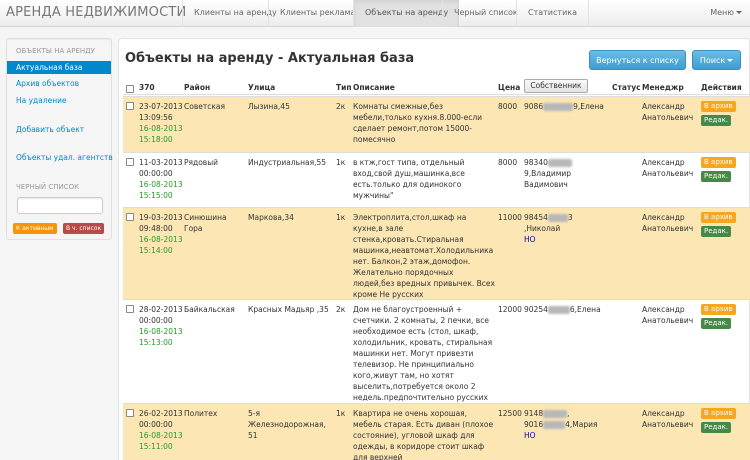 This screenshot has width=750, height=460. Describe the element at coordinates (47, 83) in the screenshot. I see `sidebar-item-archive: Архив объектов` at that location.